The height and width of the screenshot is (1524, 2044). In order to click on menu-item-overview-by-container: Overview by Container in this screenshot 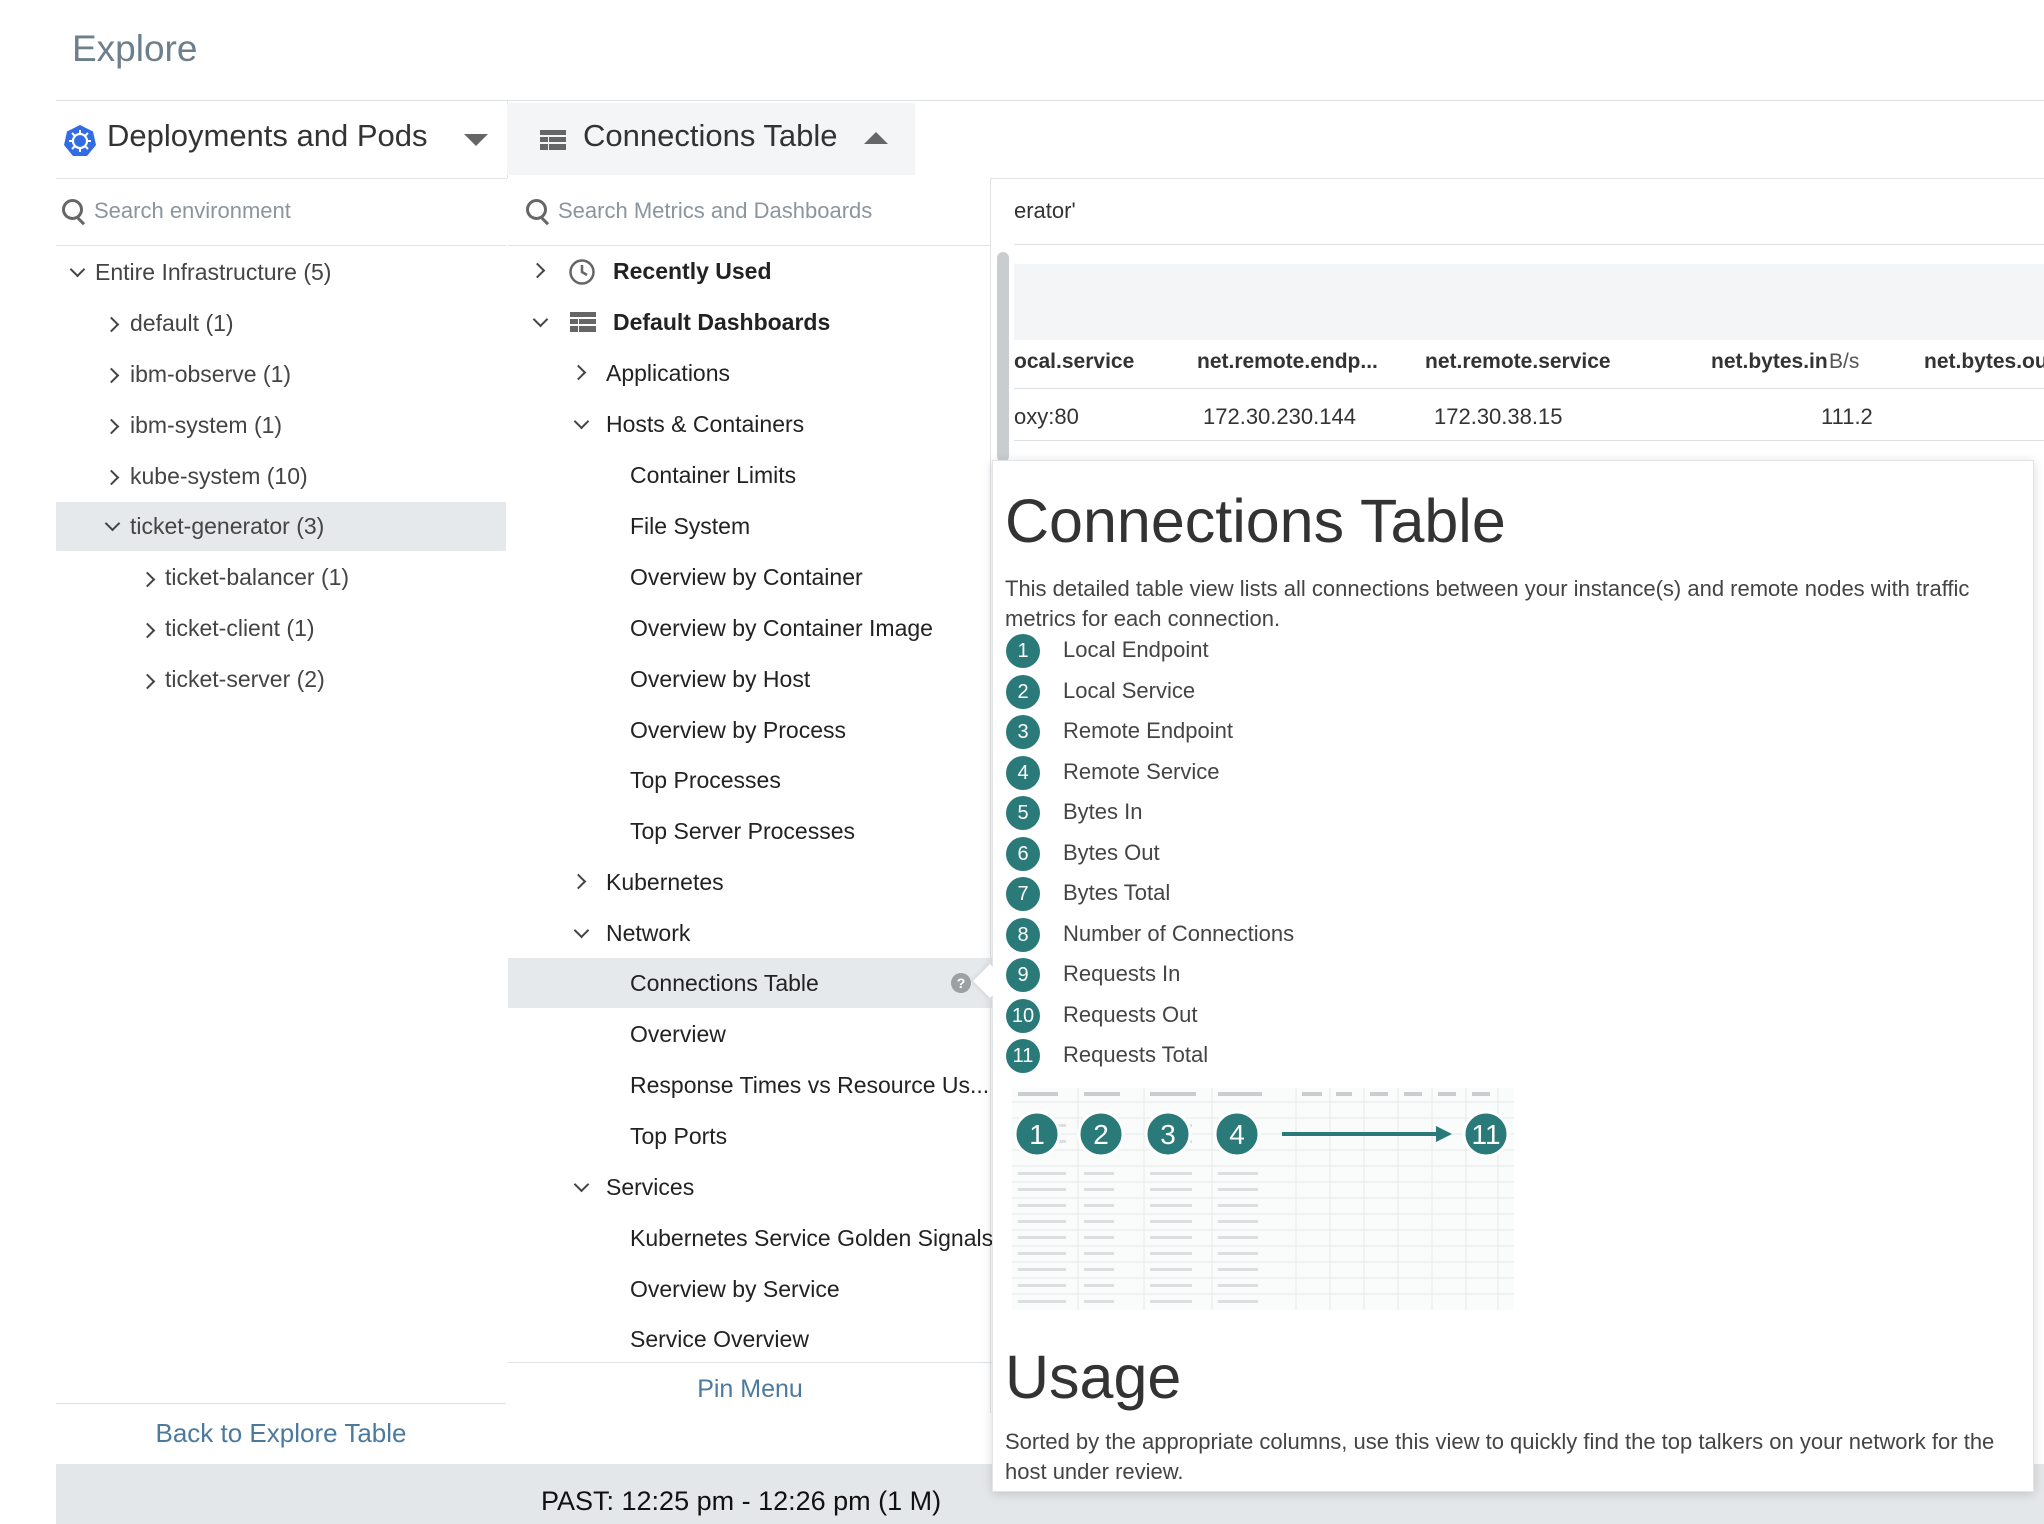, I will do `click(746, 577)`.